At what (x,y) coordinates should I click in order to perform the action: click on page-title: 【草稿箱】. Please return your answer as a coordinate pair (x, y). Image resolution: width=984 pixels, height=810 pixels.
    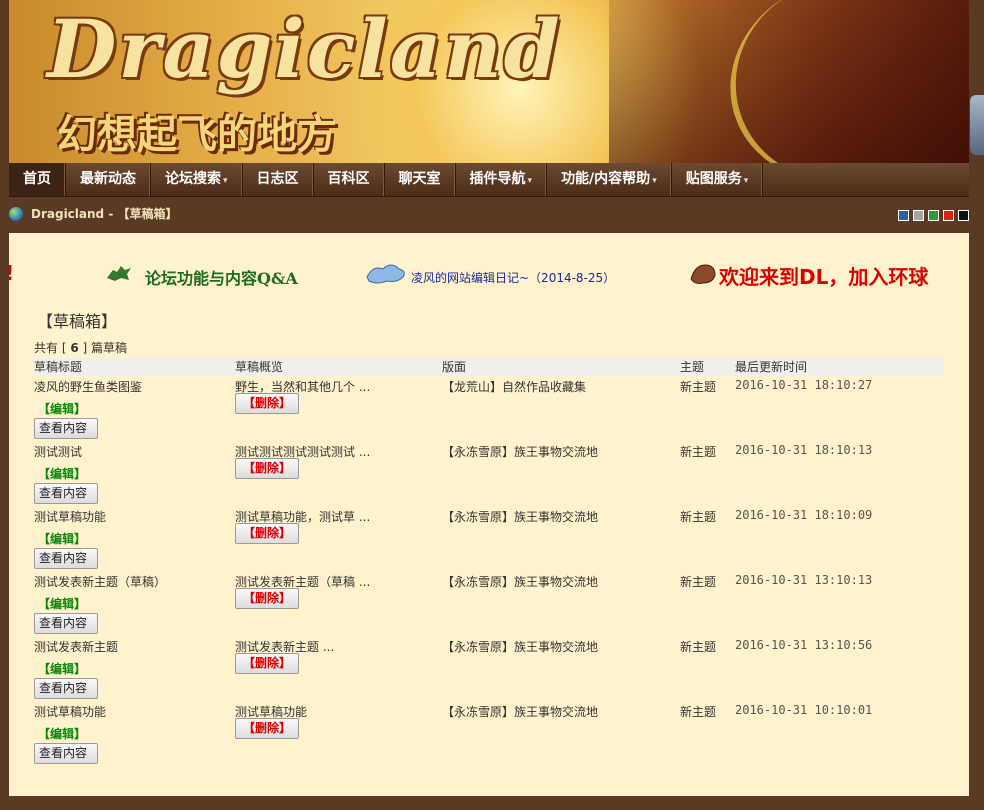
    Looking at the image, I should click on (77, 321).